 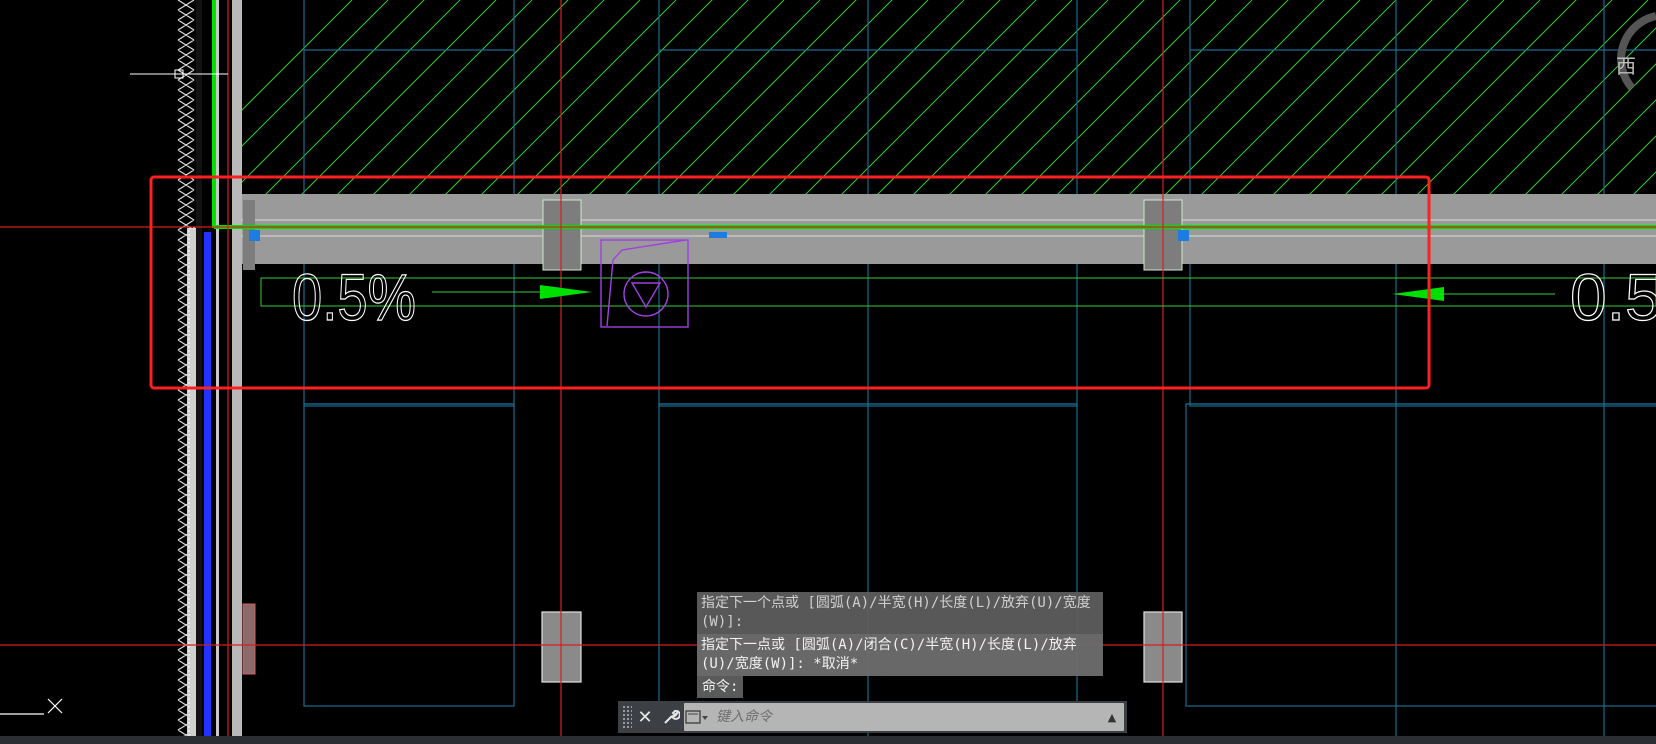 What do you see at coordinates (566, 292) in the screenshot?
I see `slope-arrow-right` at bounding box center [566, 292].